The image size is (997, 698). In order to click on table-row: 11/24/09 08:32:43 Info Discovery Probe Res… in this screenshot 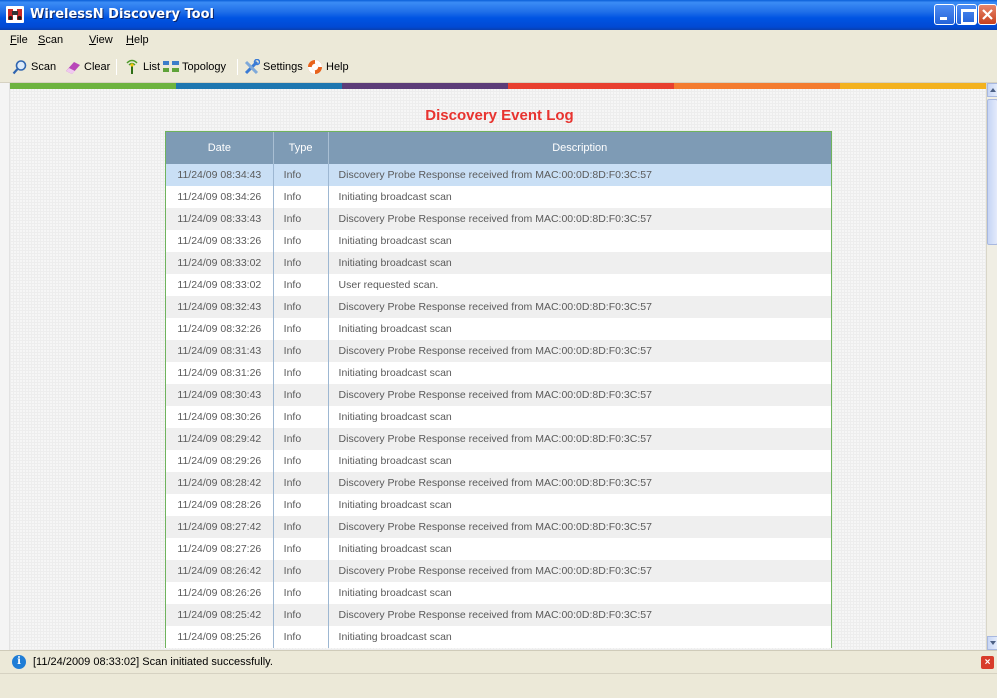, I will do `click(498, 307)`.